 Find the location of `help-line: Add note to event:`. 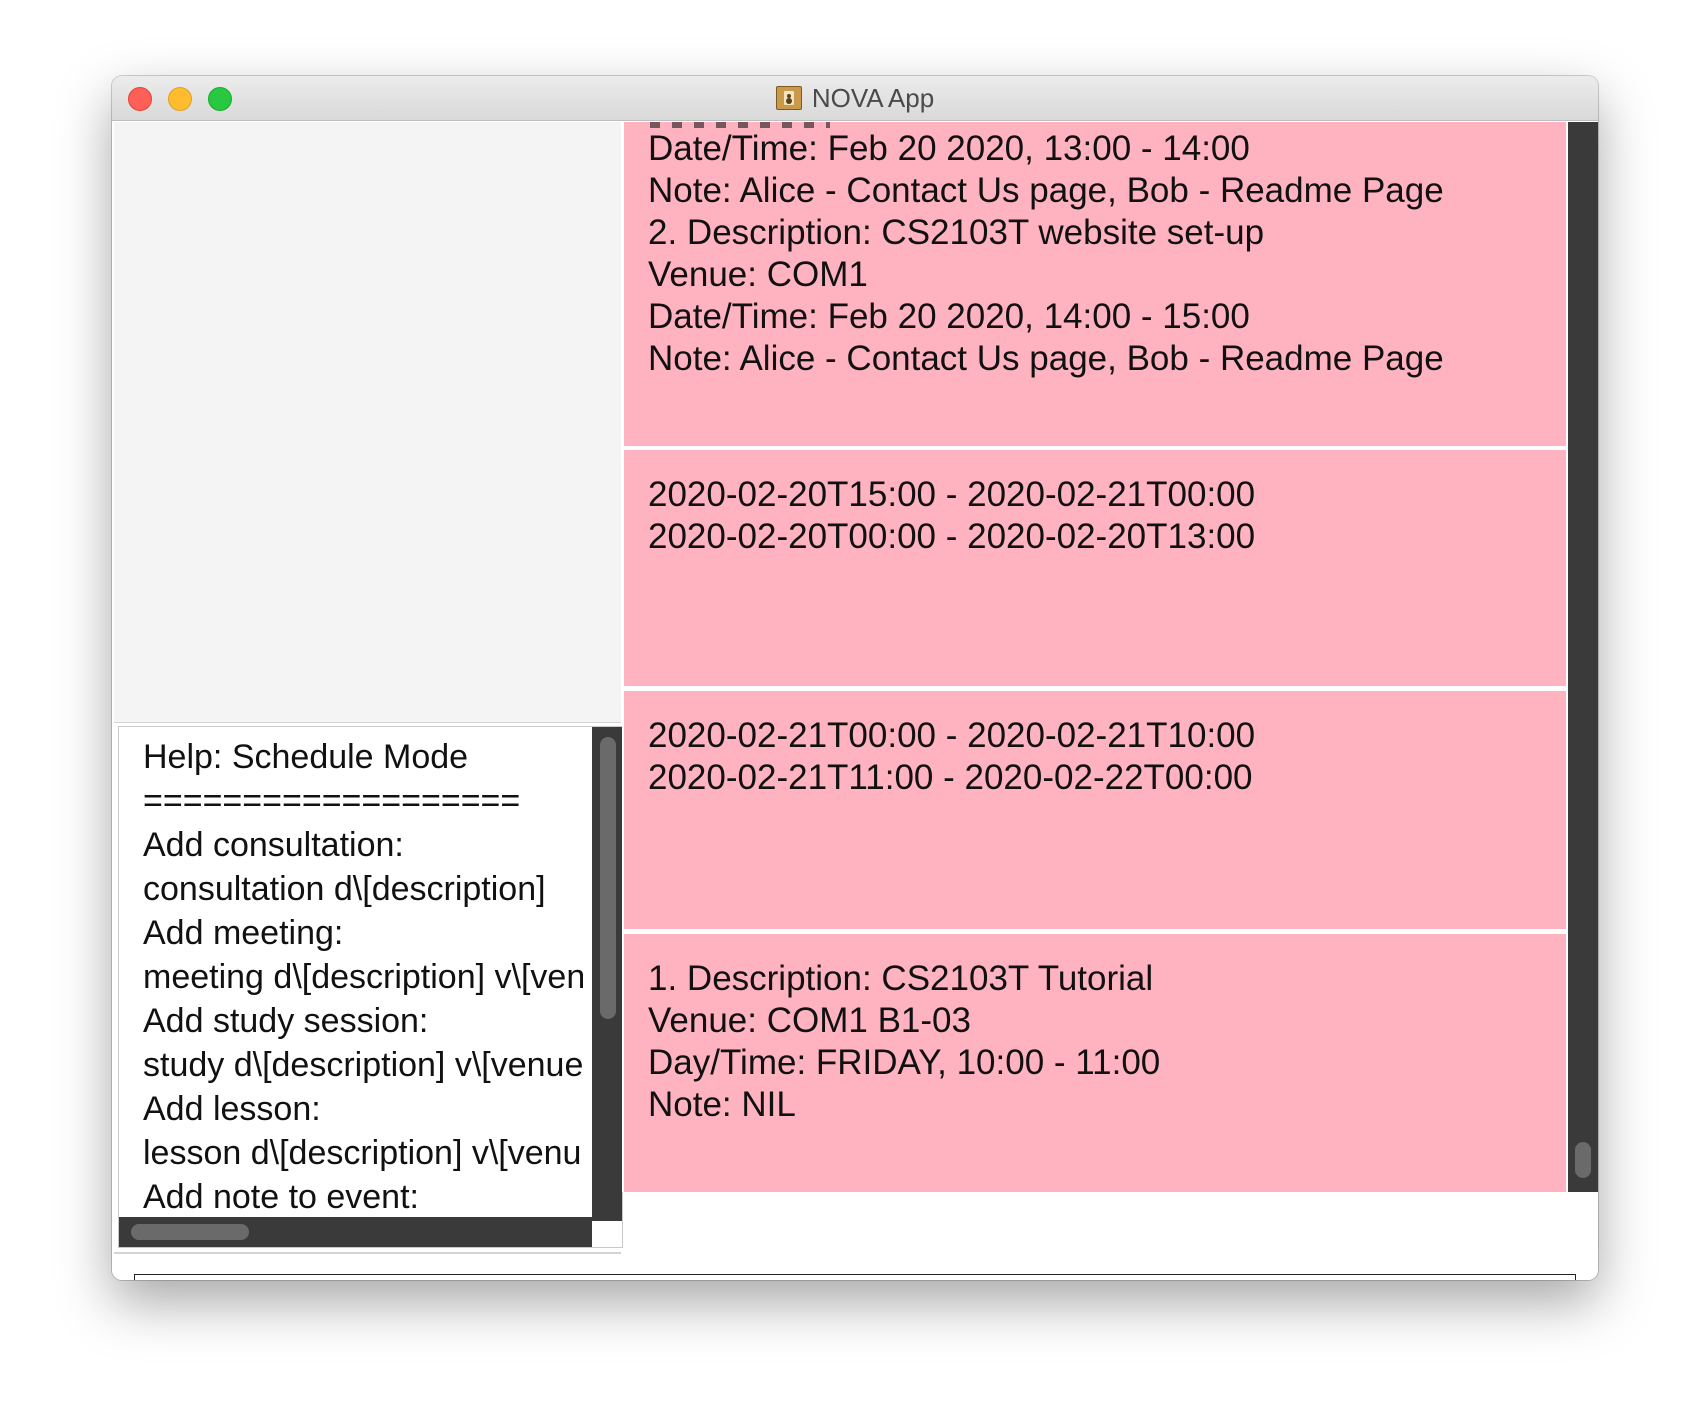

help-line: Add note to event: is located at coordinates (281, 1197).